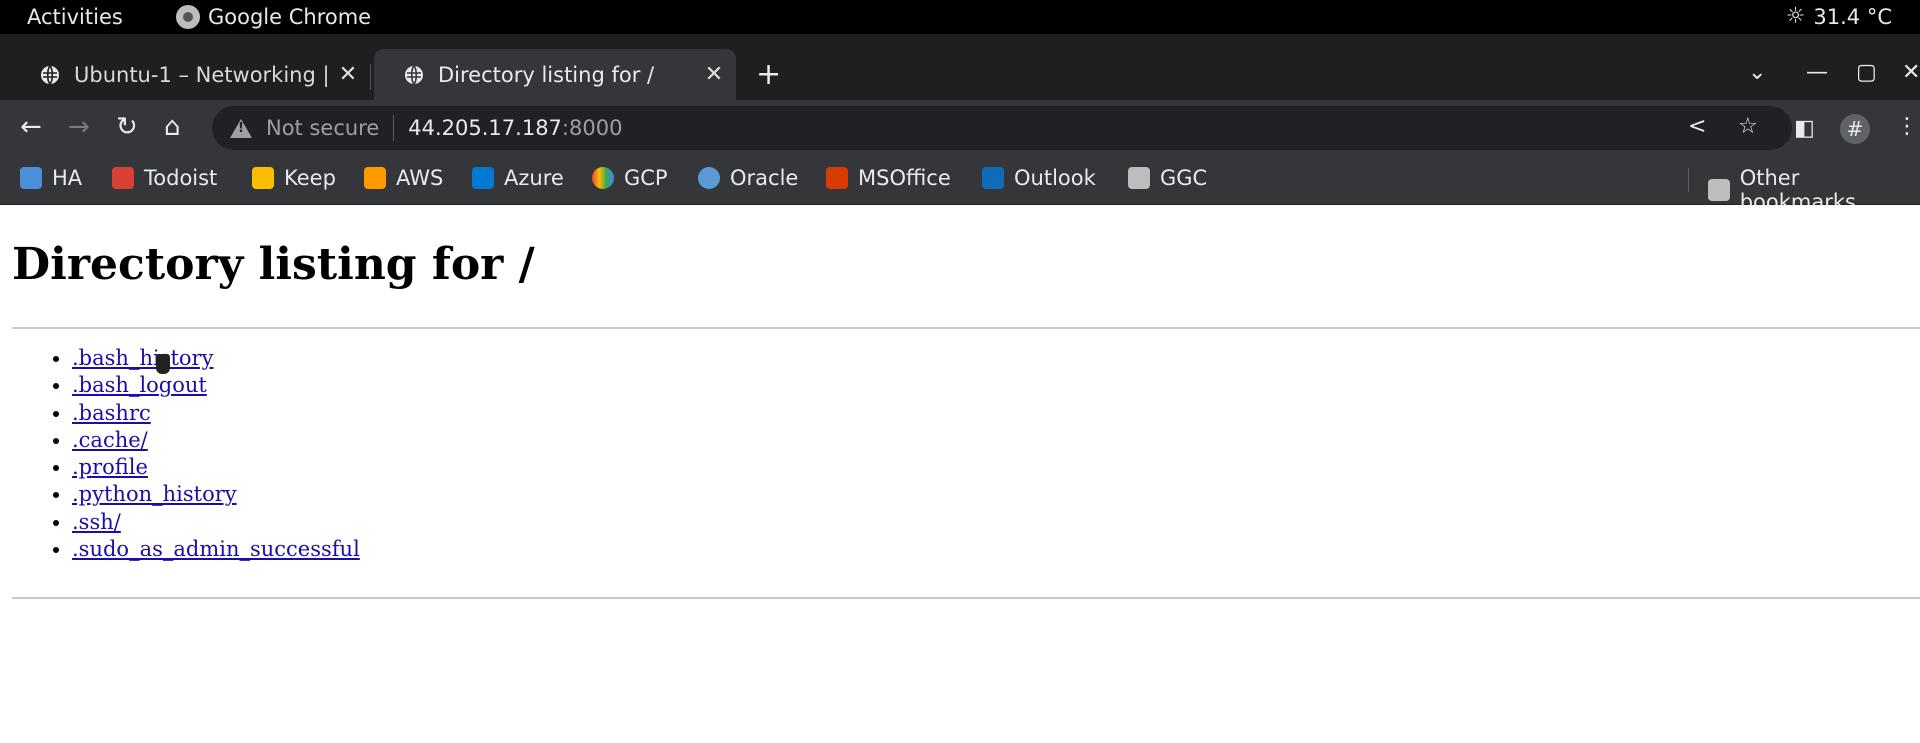  I want to click on weather-indicator: ☼ 31.4 °C, so click(1839, 17).